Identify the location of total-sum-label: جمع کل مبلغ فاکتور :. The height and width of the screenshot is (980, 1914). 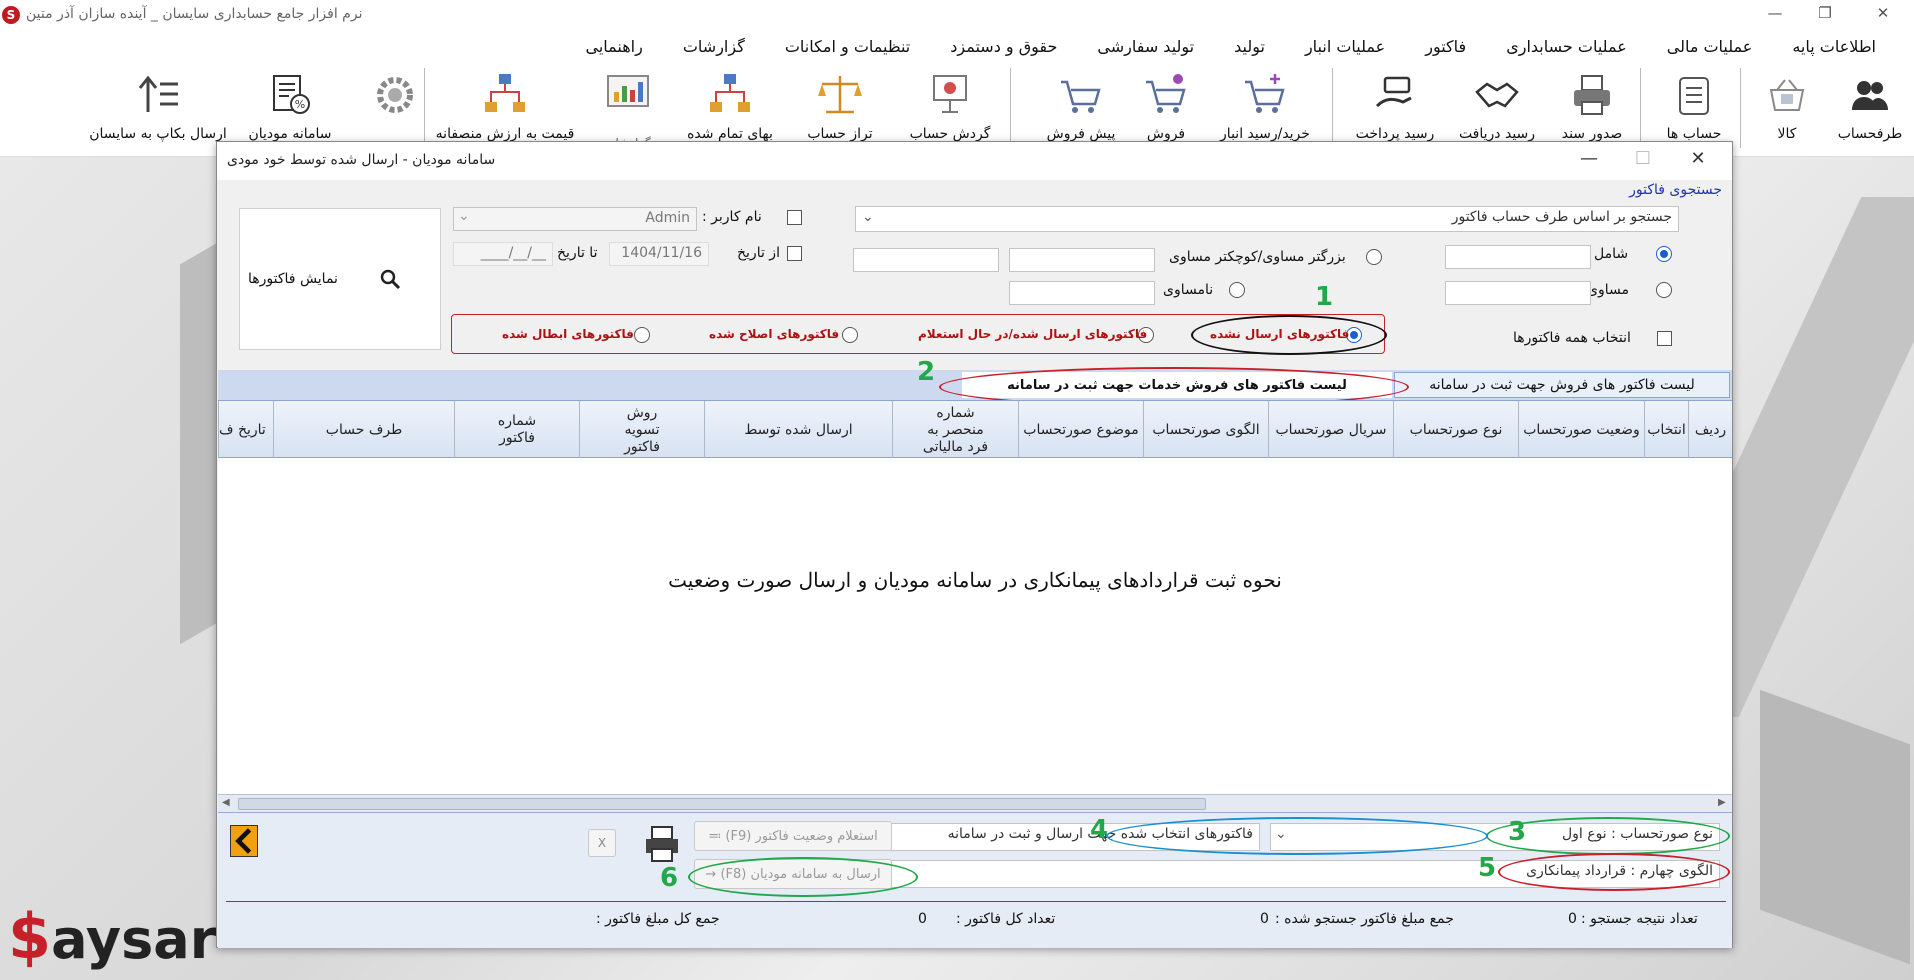
(658, 919).